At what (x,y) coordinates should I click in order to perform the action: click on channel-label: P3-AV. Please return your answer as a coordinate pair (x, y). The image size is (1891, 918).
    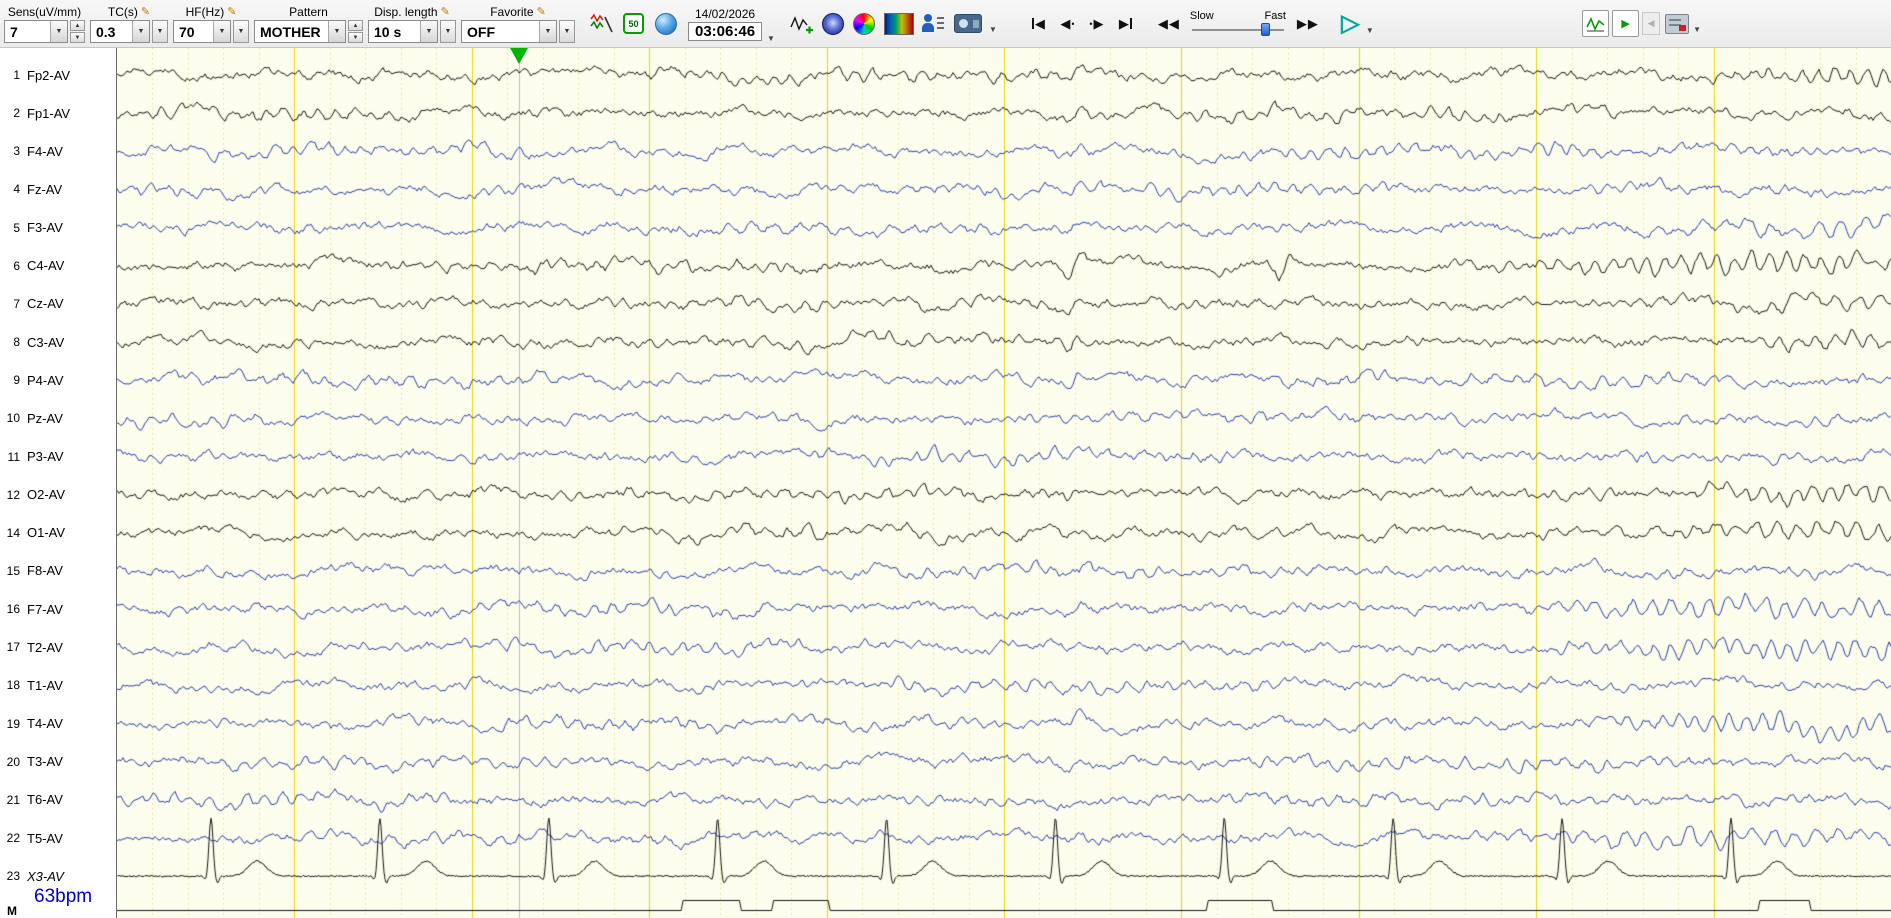
    Looking at the image, I should click on (45, 456).